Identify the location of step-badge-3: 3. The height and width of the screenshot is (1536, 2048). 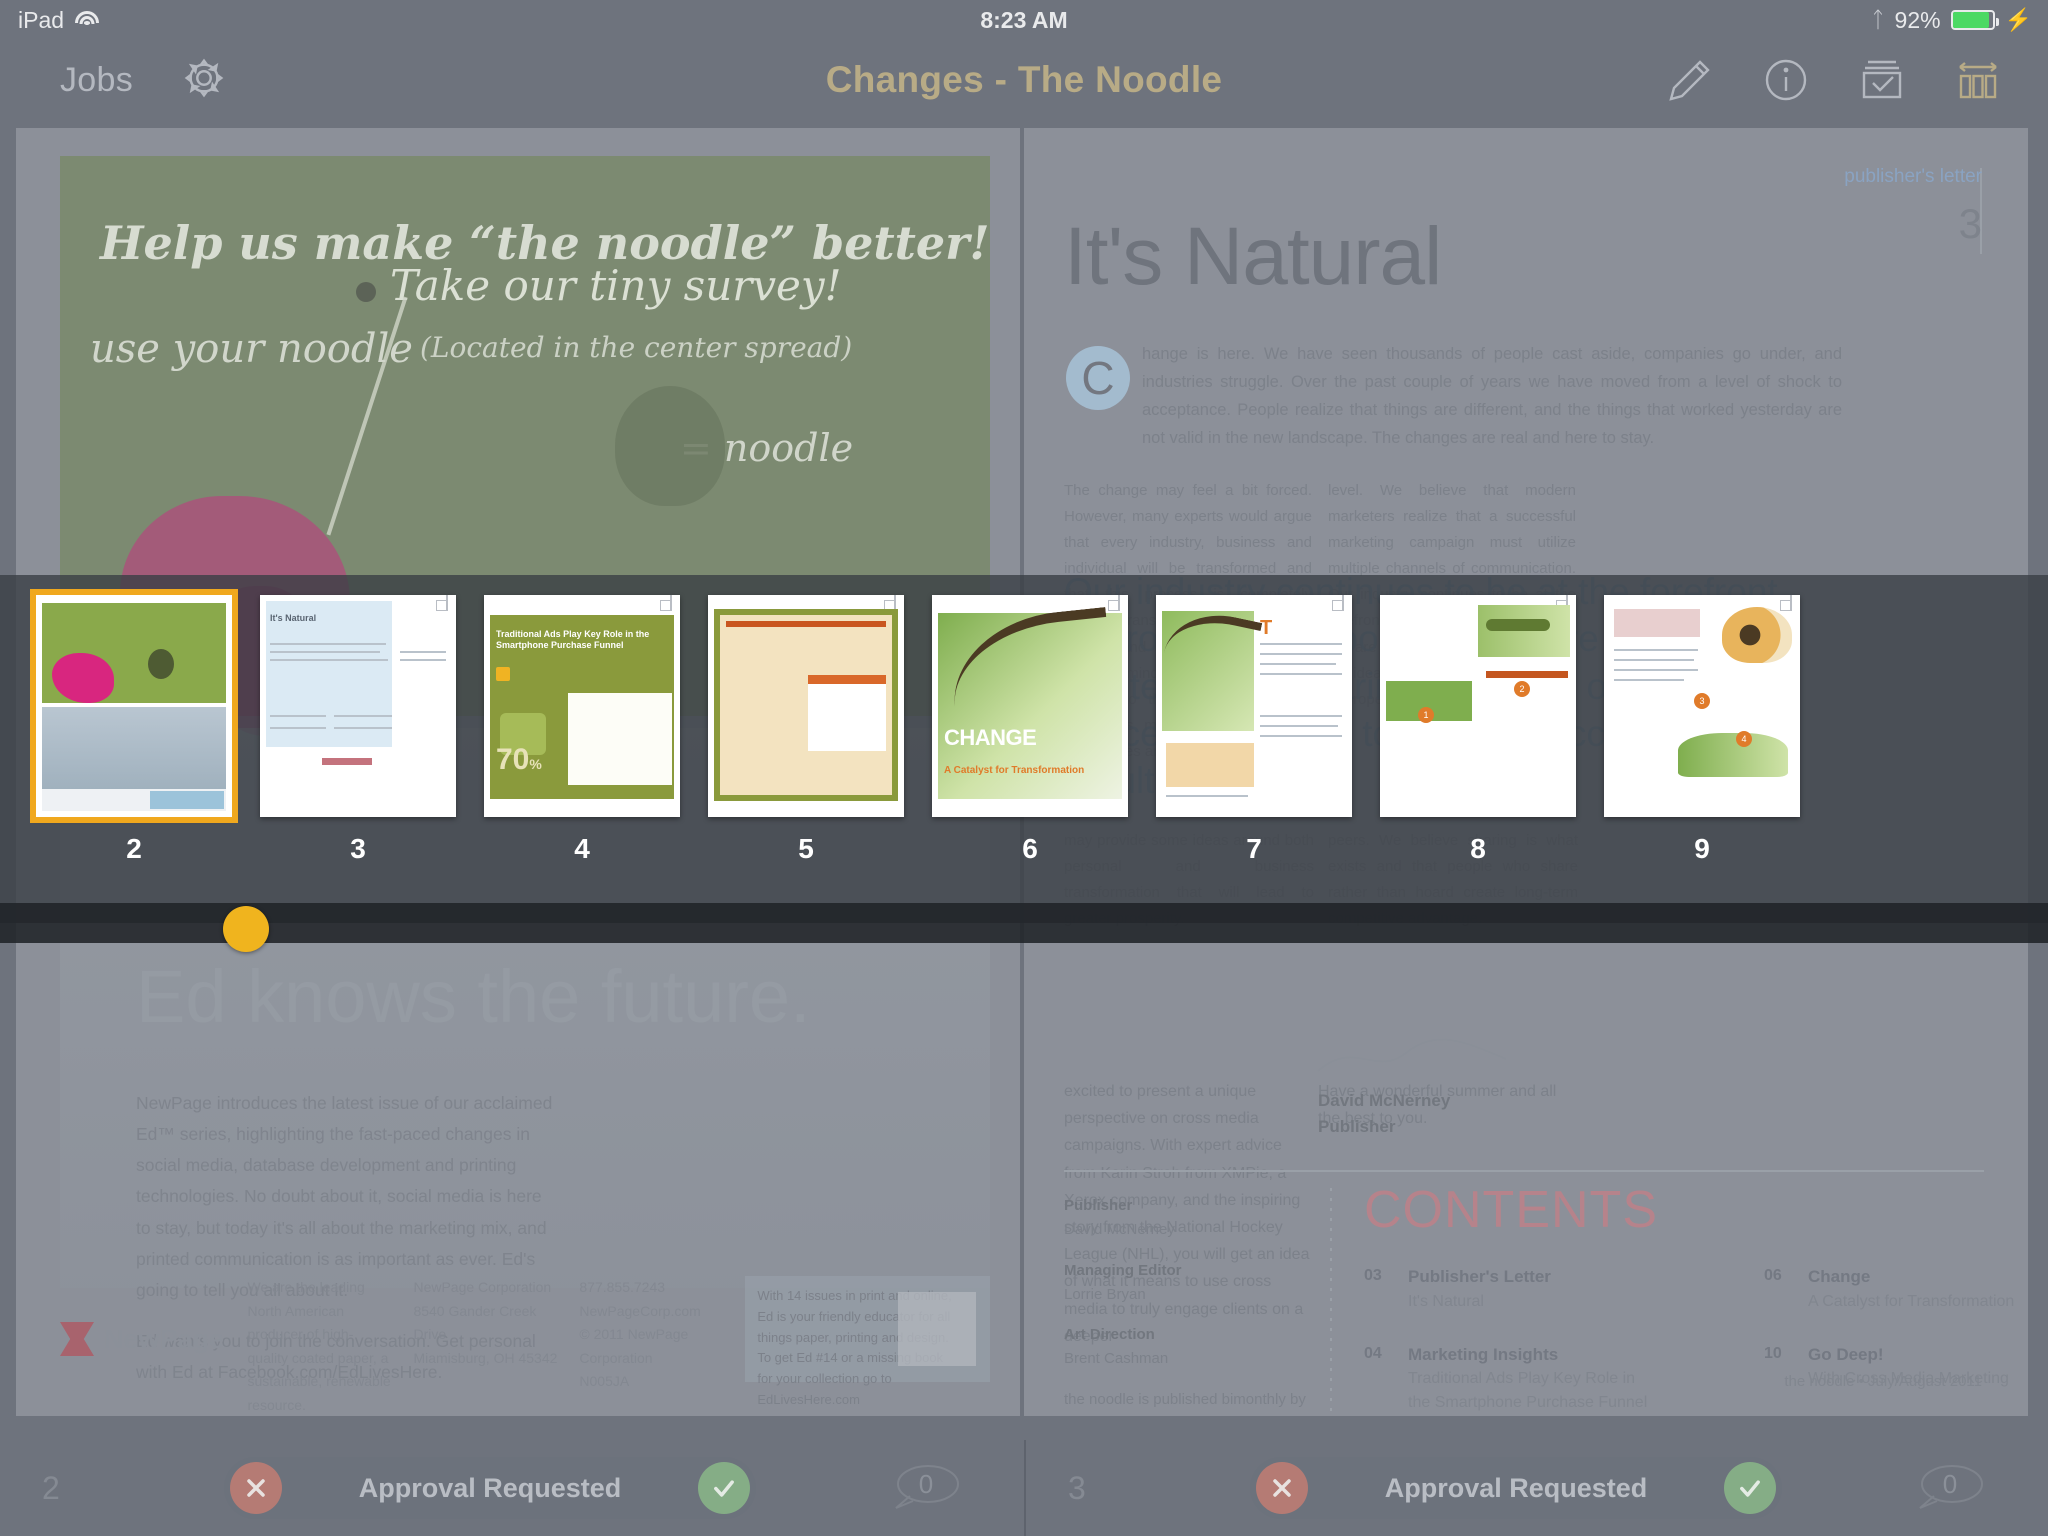
(1702, 701).